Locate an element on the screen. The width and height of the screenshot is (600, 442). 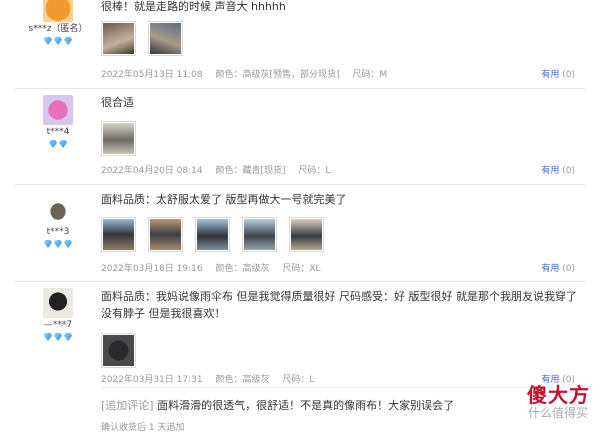
username: —***7 is located at coordinates (58, 325).